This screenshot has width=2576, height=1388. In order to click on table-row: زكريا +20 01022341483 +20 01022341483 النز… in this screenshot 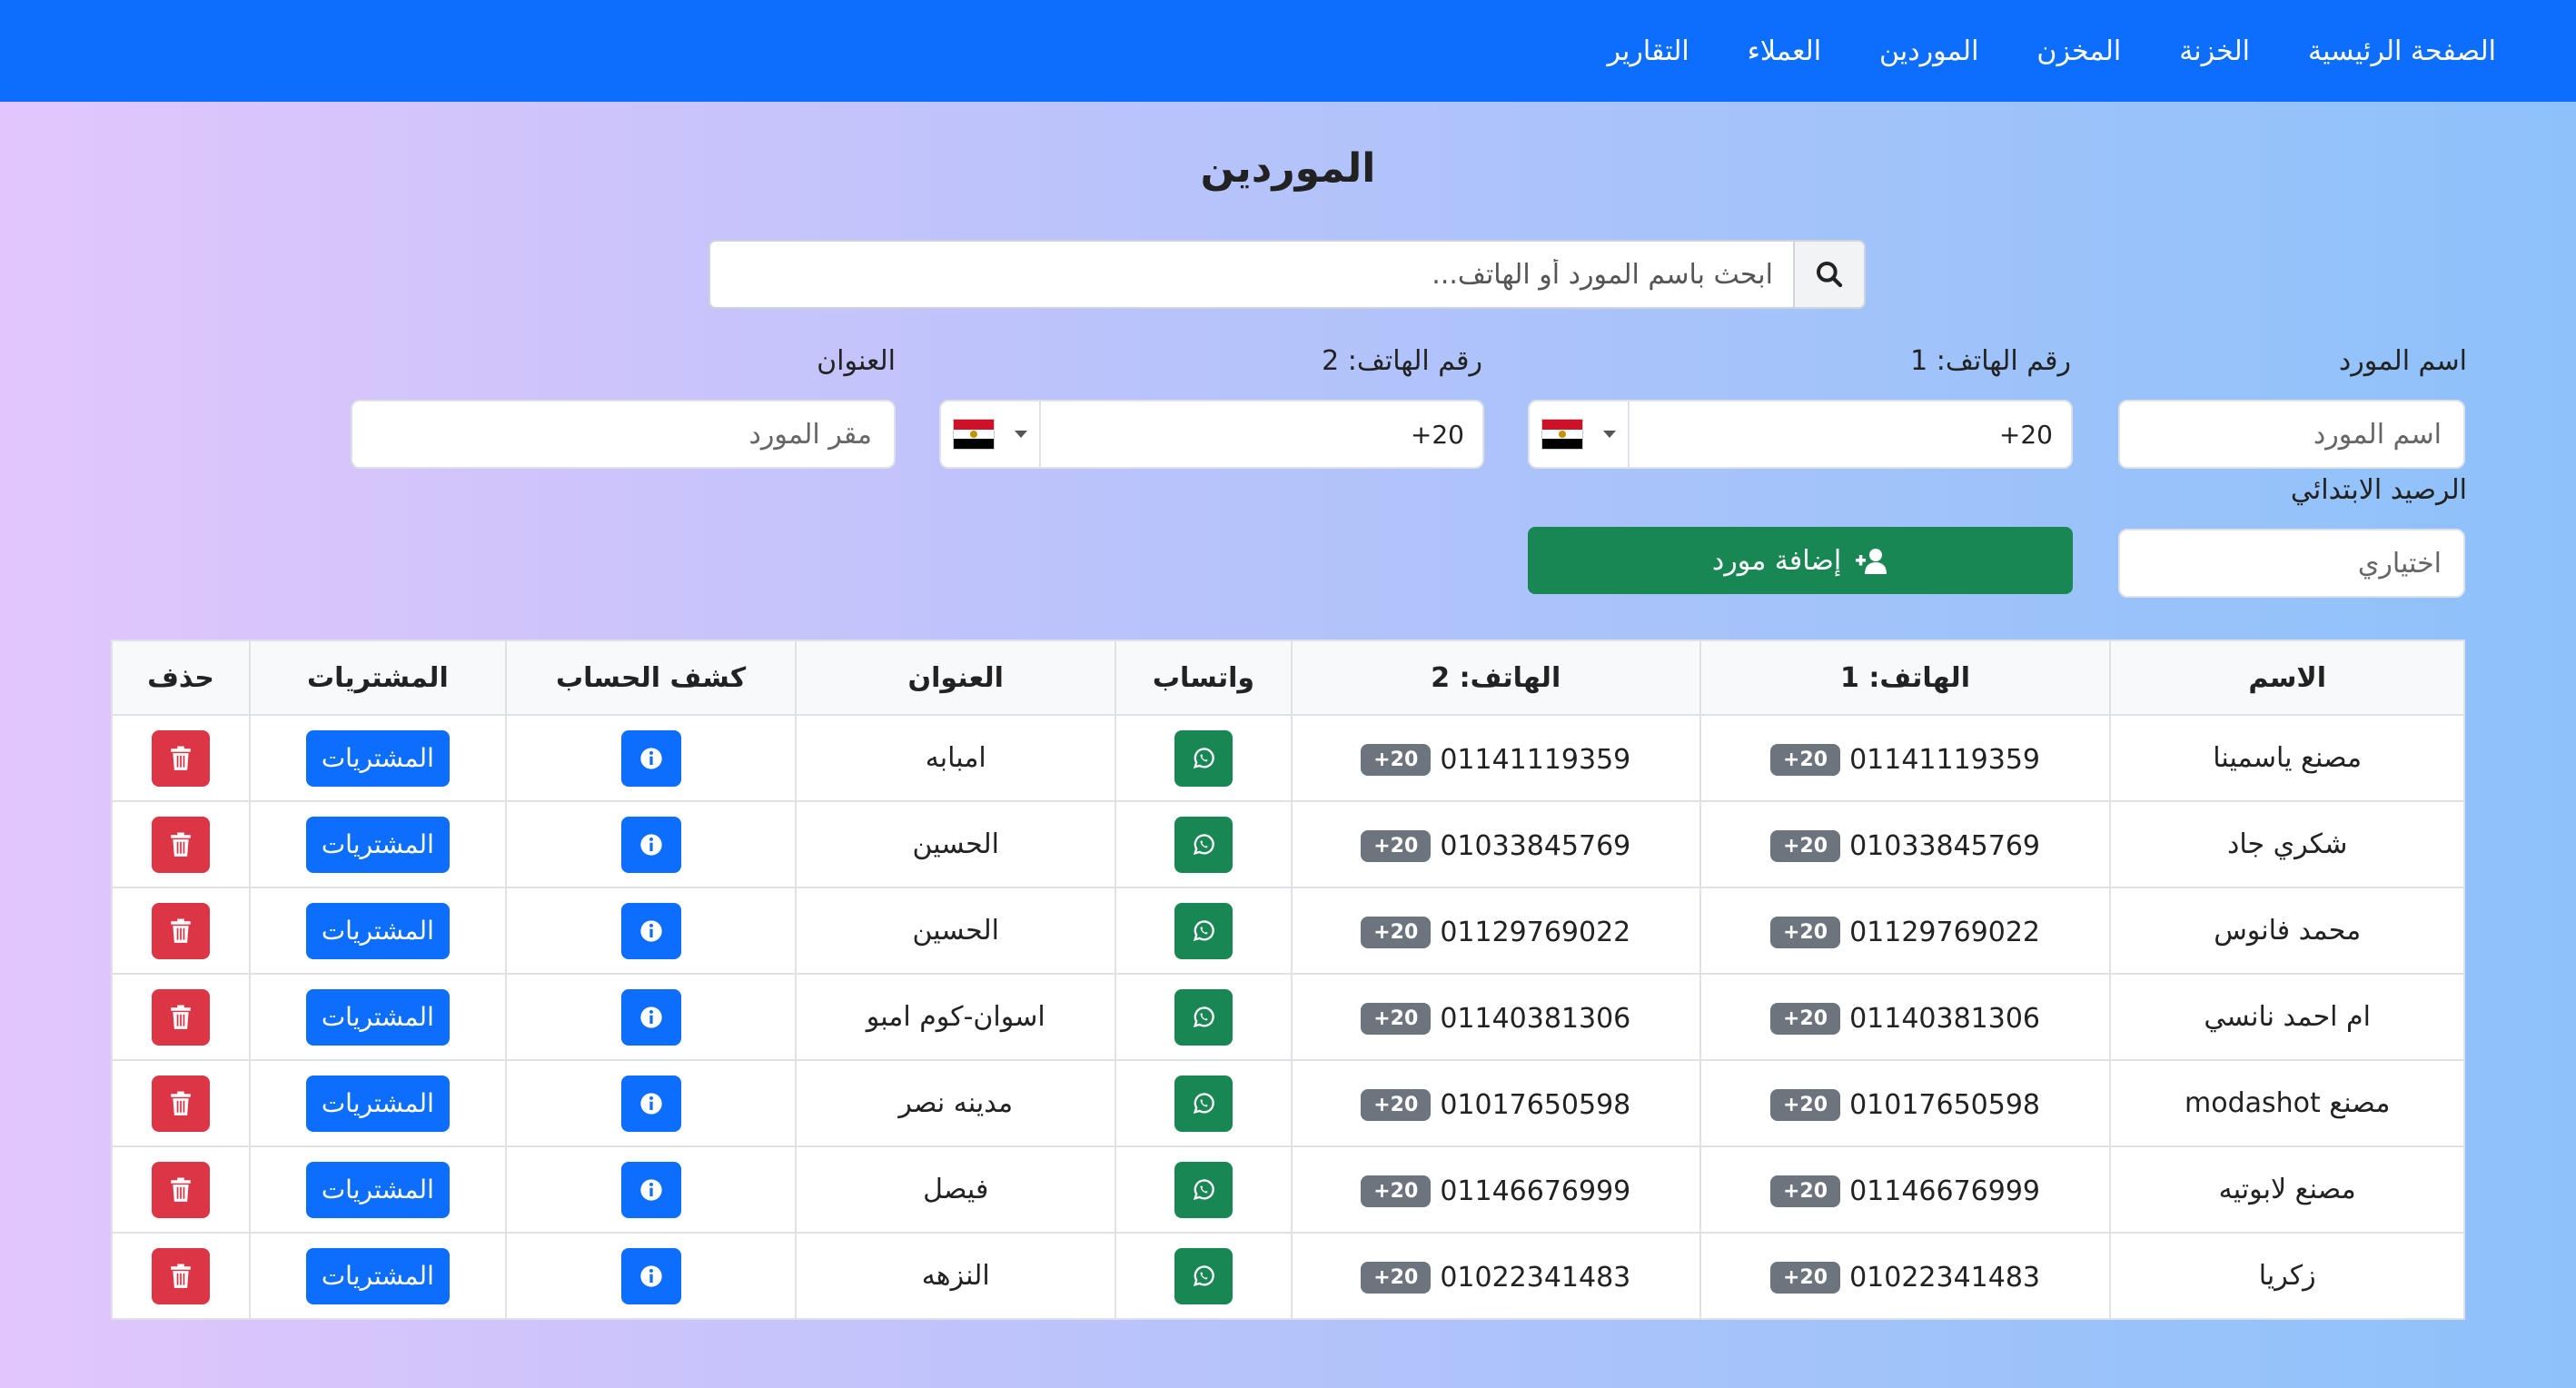, I will do `click(1288, 1276)`.